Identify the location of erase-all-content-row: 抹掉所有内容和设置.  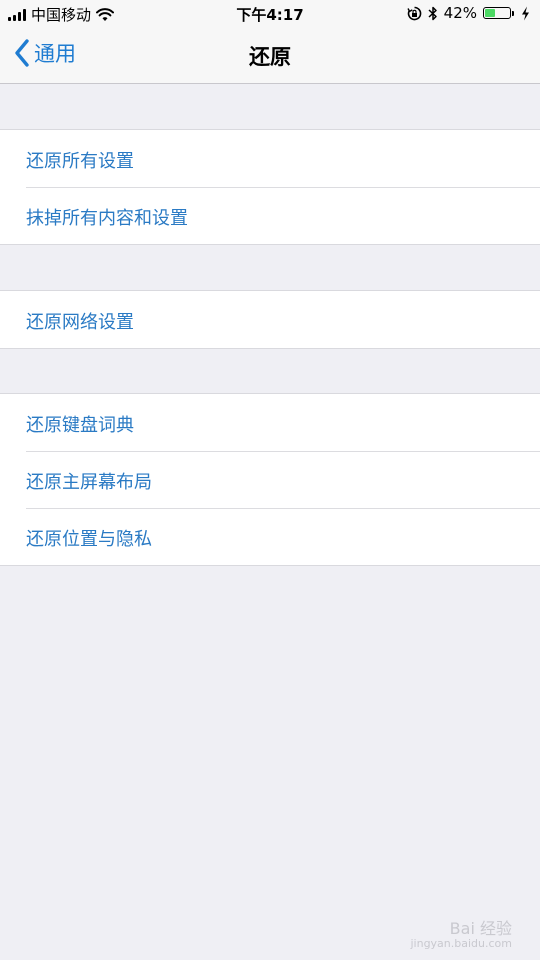
(270, 215).